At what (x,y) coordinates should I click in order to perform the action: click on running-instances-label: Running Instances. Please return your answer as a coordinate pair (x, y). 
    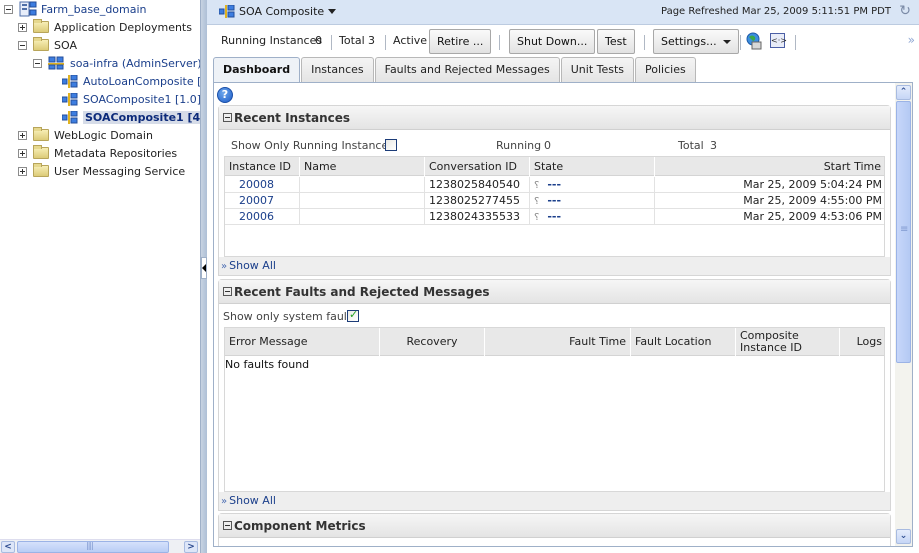
    Looking at the image, I should click on (272, 40).